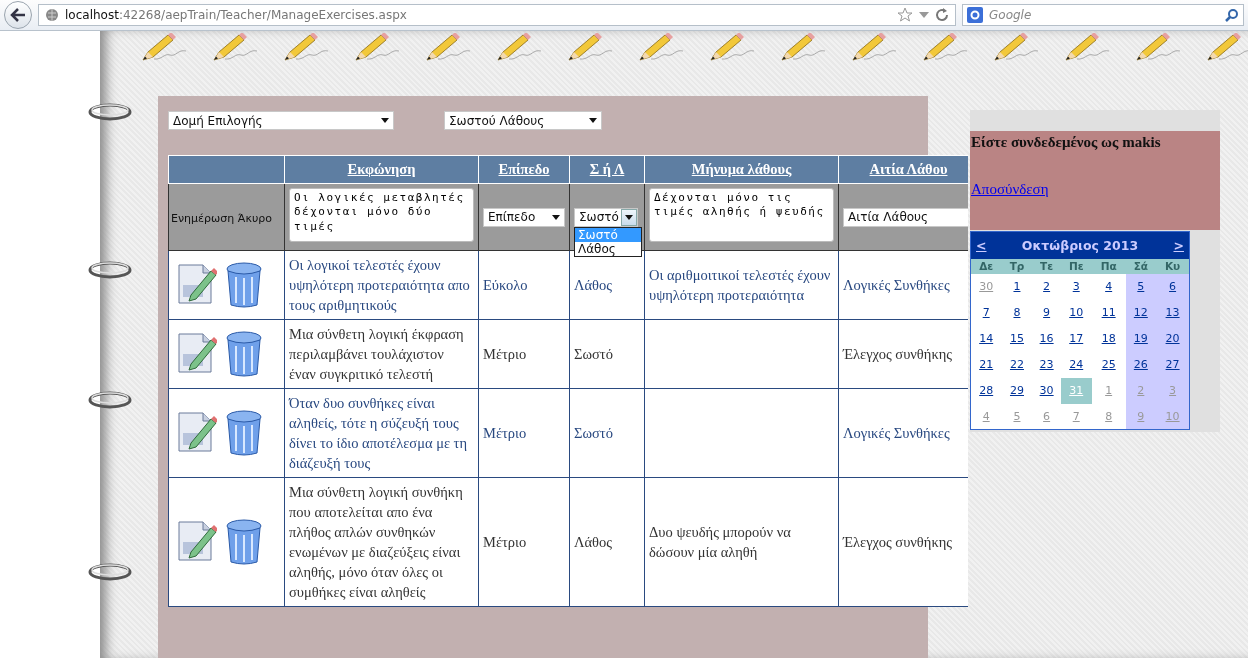 This screenshot has width=1248, height=658. I want to click on column-header-link: Εκφώνηση, so click(381, 169).